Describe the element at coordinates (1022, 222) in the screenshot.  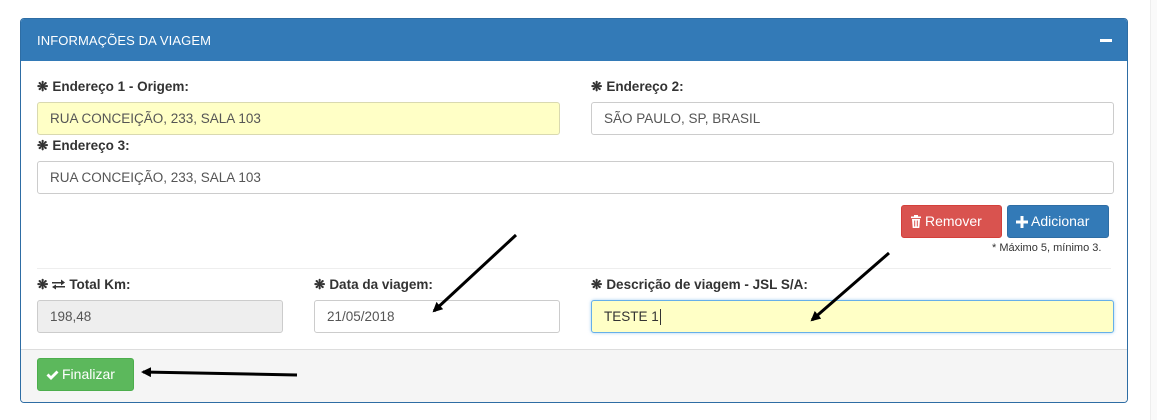
I see `plus-icon` at that location.